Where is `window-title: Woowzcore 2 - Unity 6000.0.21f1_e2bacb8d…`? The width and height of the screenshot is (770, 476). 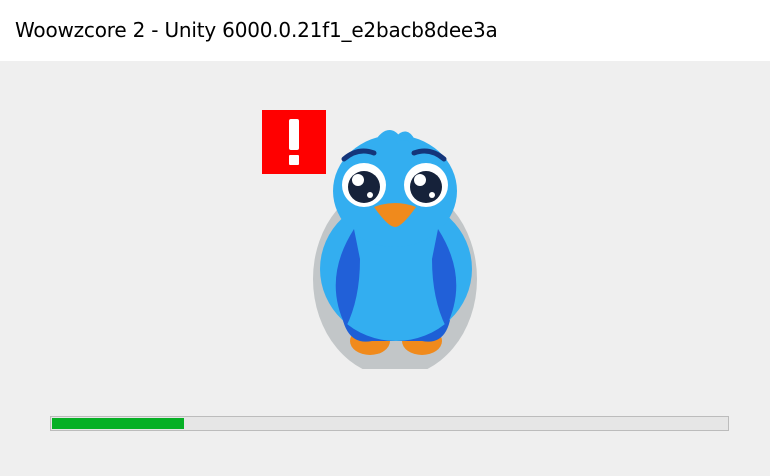
window-title: Woowzcore 2 - Unity 6000.0.21f1_e2bacb8d… is located at coordinates (256, 30).